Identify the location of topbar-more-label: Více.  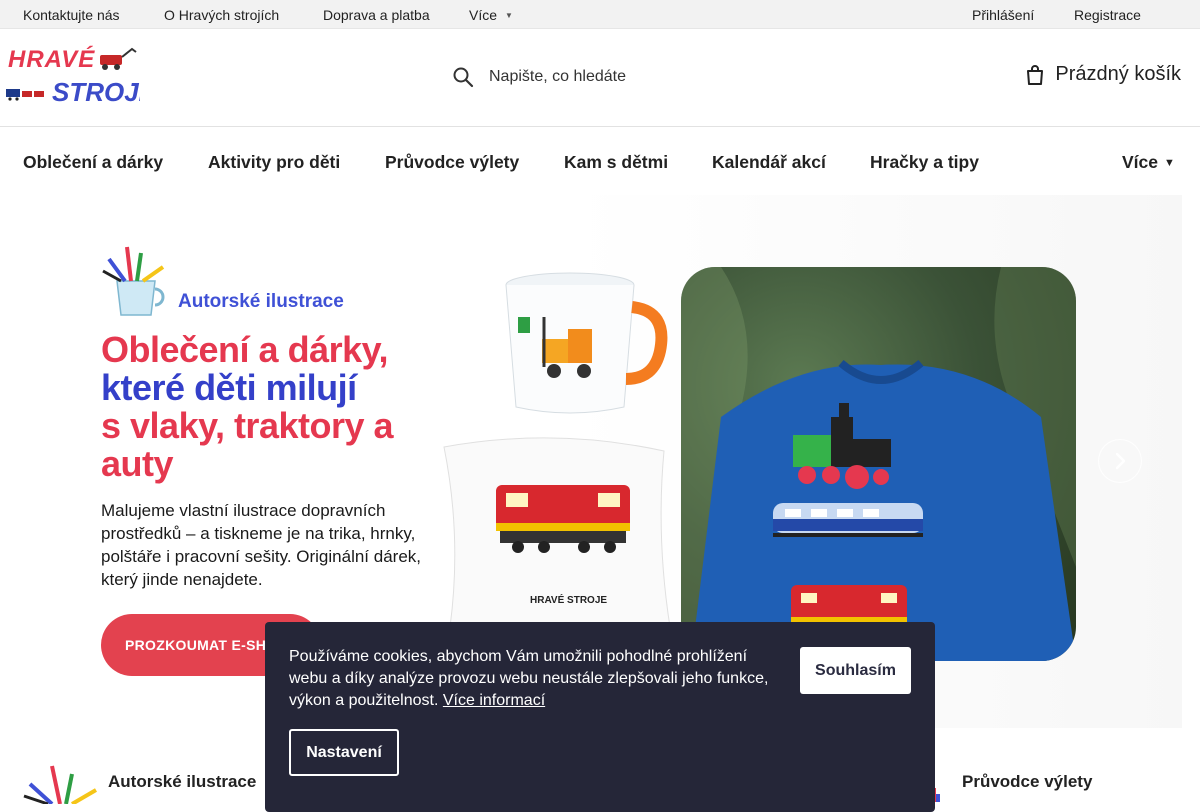
(483, 15).